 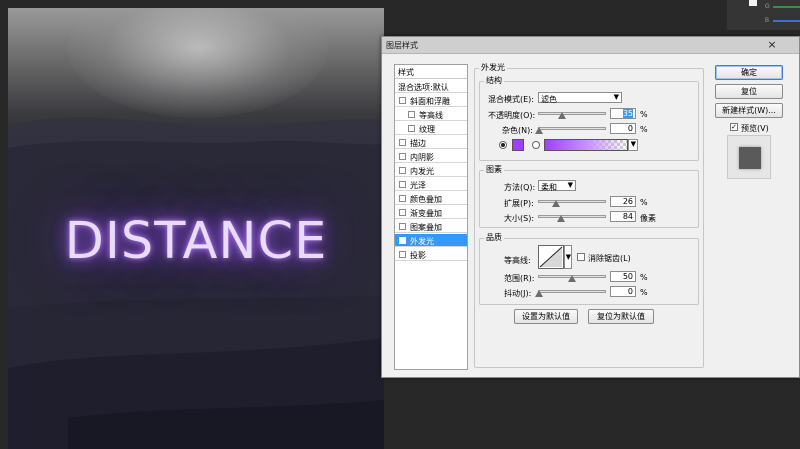 I want to click on dialog-title: 图层样式, so click(x=402, y=45).